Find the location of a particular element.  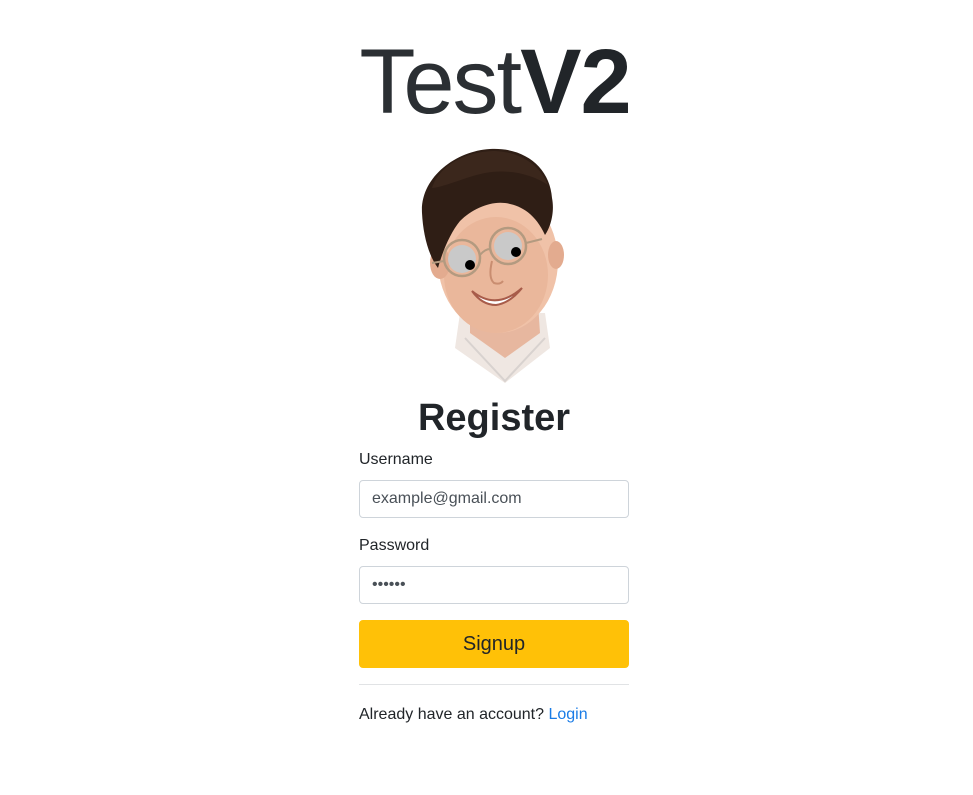

password-group: Password is located at coordinates (494, 577).